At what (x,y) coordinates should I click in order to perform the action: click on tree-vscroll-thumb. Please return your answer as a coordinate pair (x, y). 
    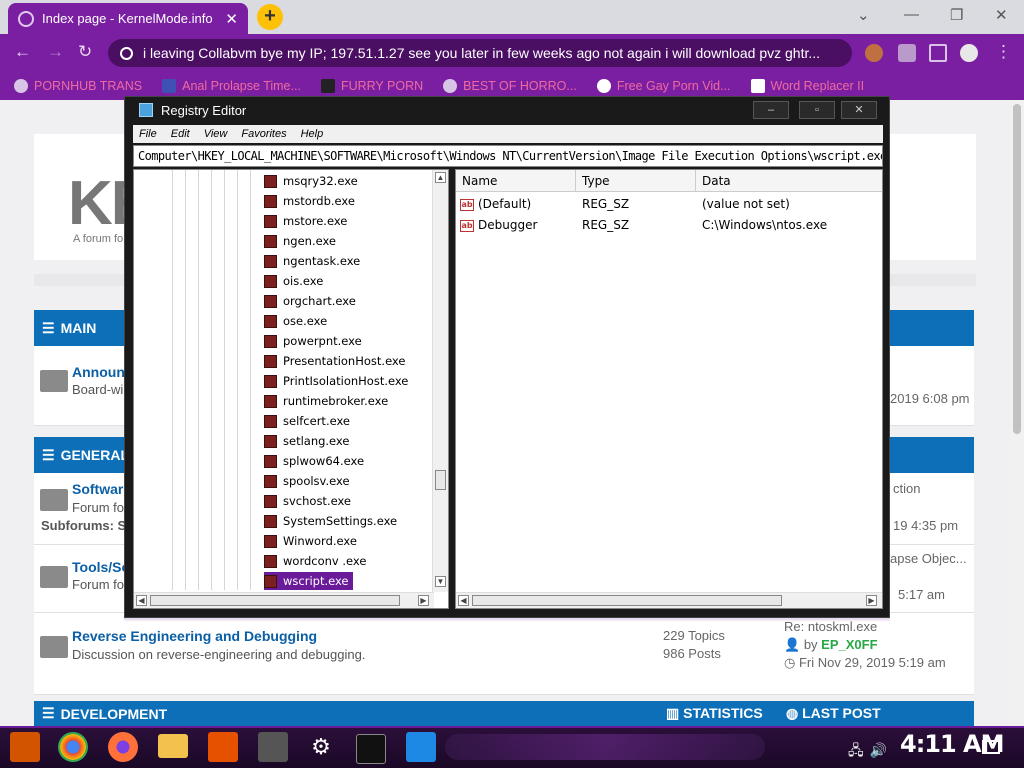
    Looking at the image, I should click on (440, 480).